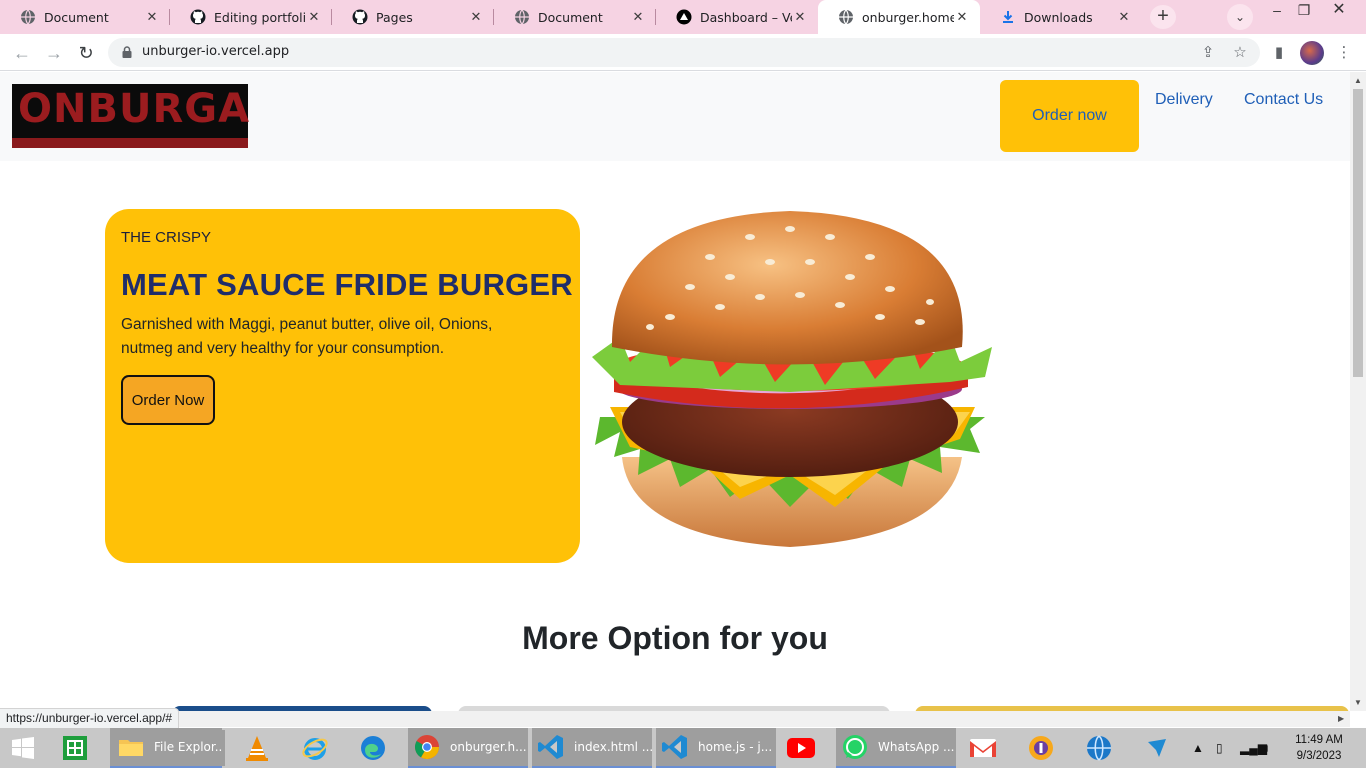 The width and height of the screenshot is (1366, 768). What do you see at coordinates (1339, 11) in the screenshot?
I see `close-window-button: ✕` at bounding box center [1339, 11].